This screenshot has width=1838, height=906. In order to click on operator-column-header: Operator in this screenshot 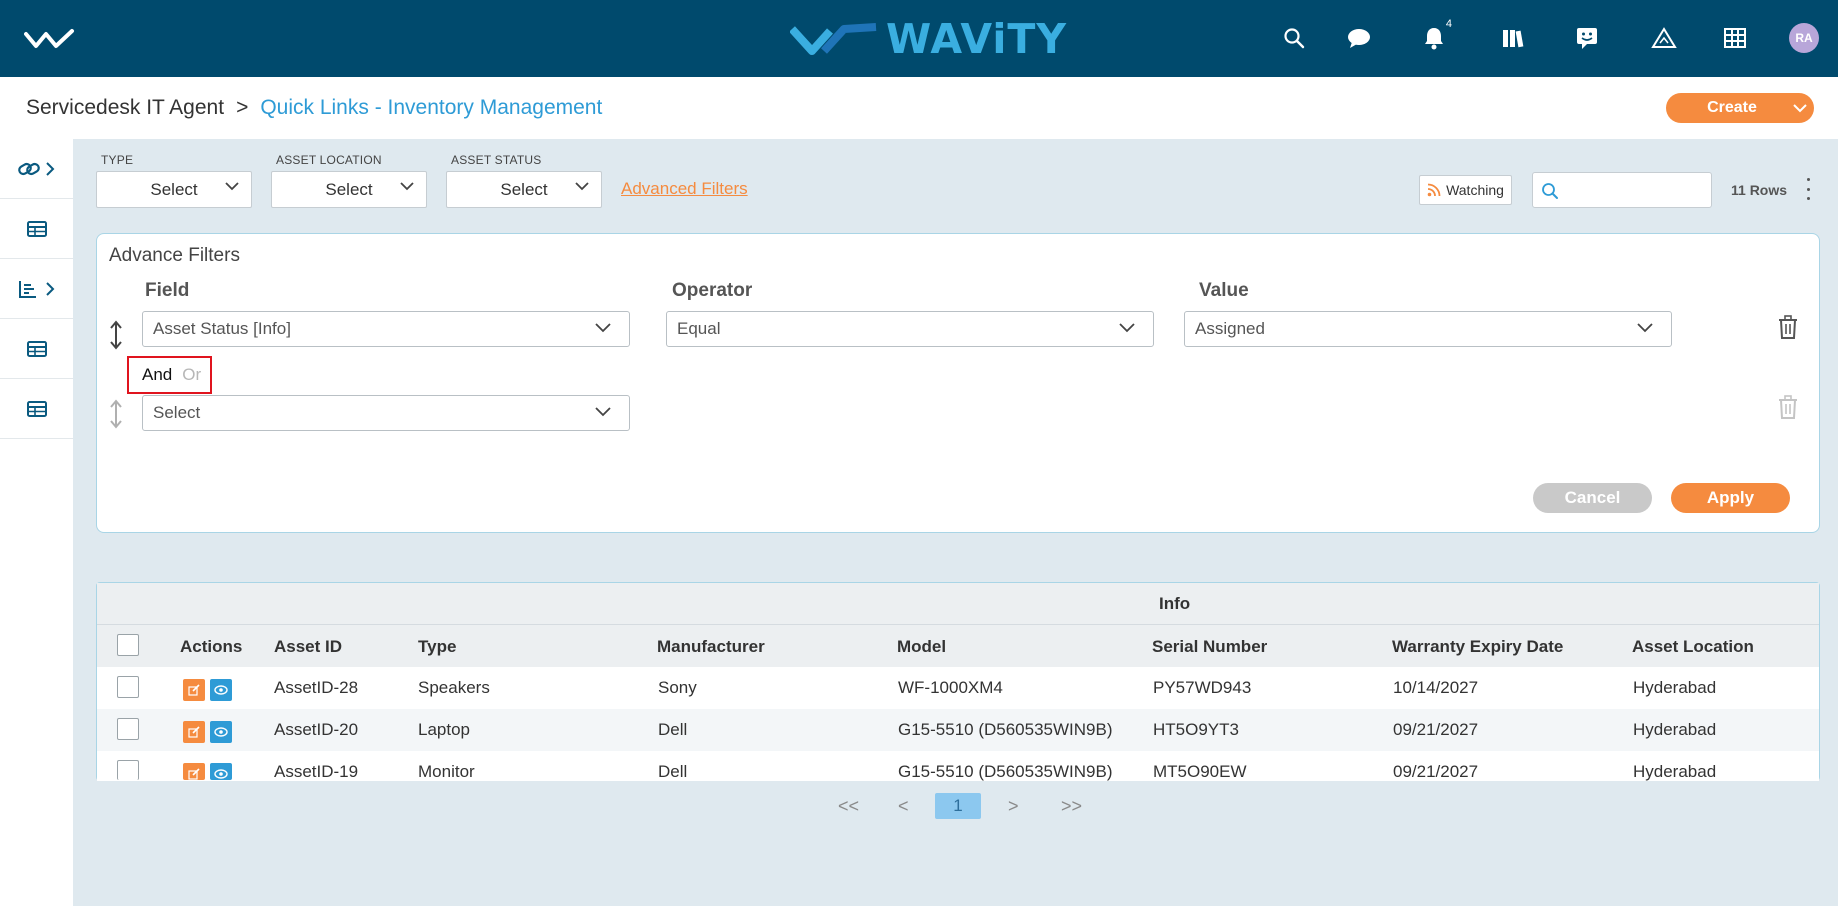, I will do `click(712, 290)`.